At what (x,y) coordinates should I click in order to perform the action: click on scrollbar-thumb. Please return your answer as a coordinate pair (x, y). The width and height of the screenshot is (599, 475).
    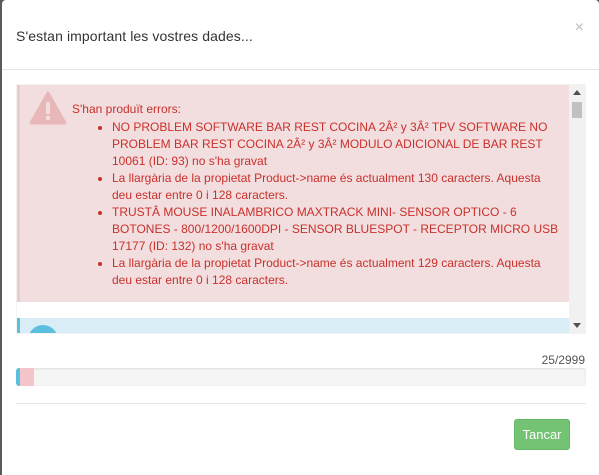
    Looking at the image, I should click on (577, 110).